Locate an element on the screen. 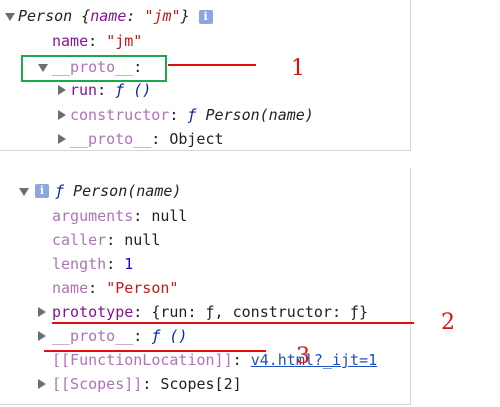  property-row-length: length: 1 is located at coordinates (92, 264).